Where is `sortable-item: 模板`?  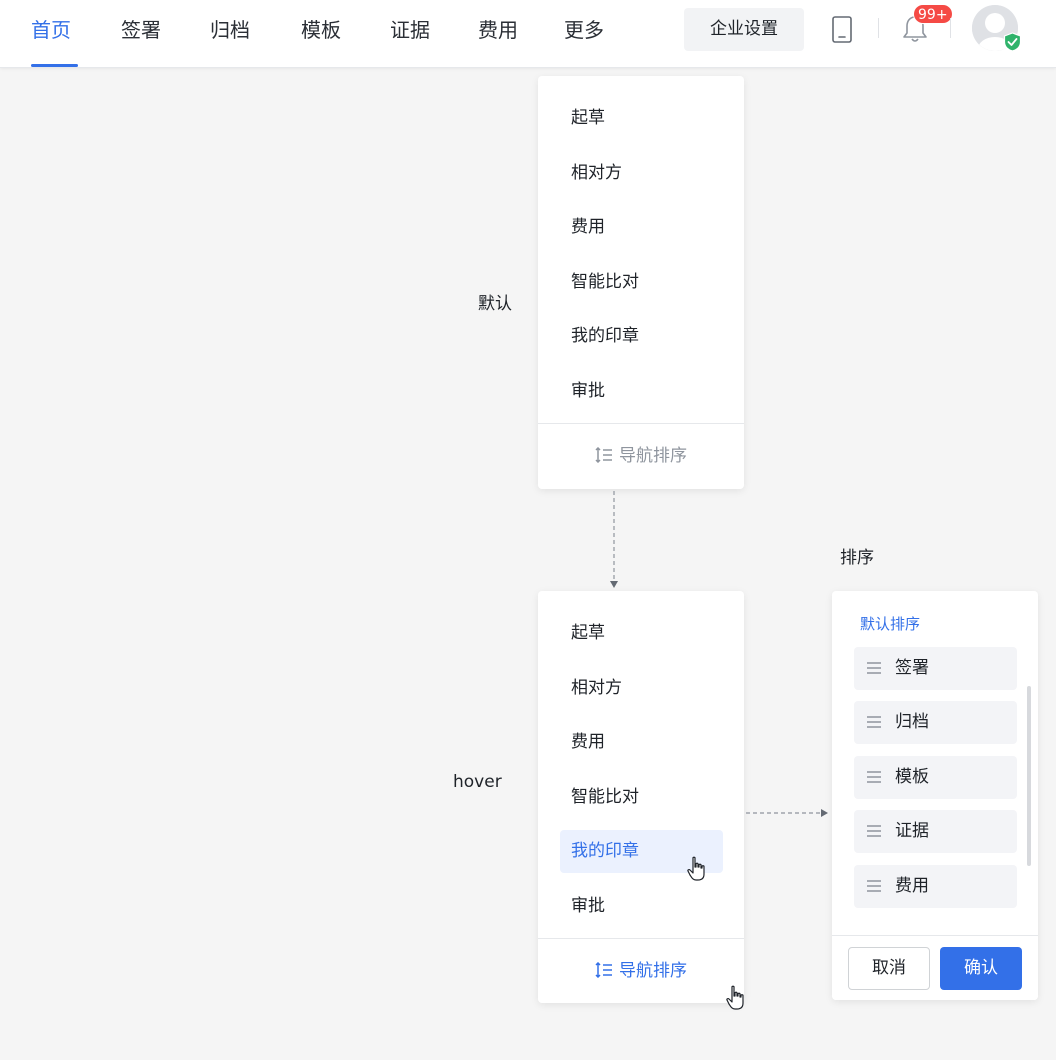 sortable-item: 模板 is located at coordinates (935, 777).